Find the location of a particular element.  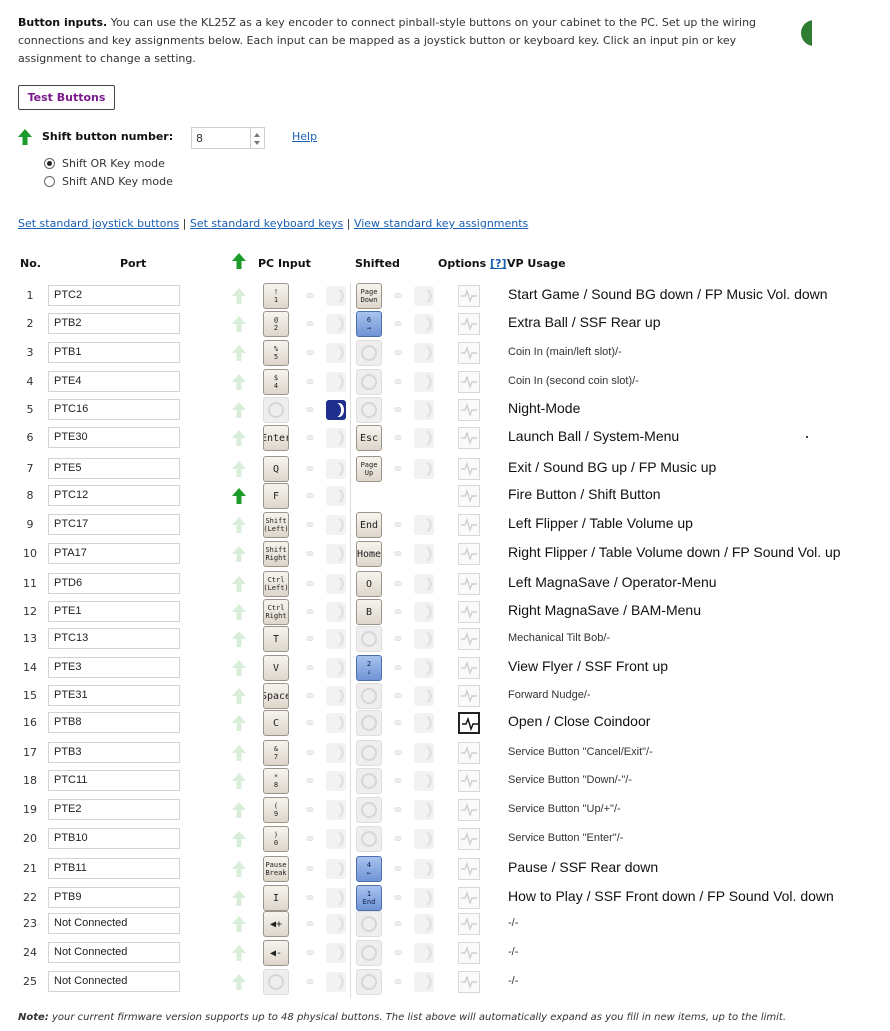

port-input: PTD6 is located at coordinates (114, 583).